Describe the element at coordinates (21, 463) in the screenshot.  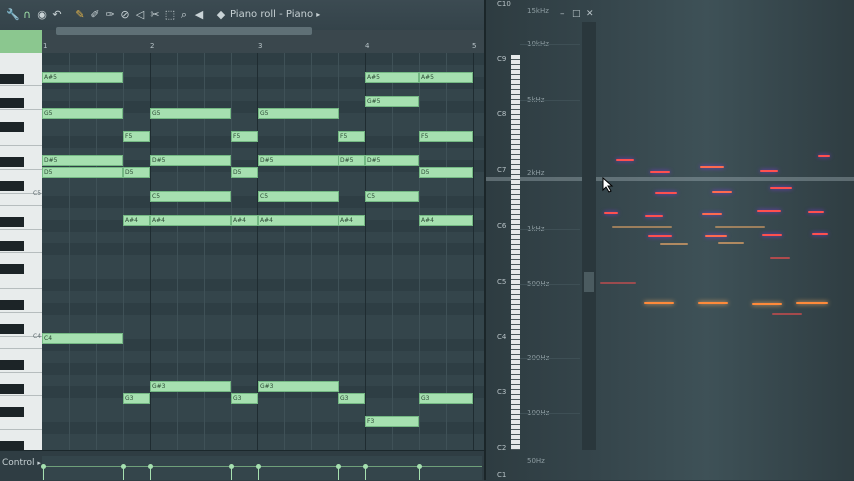
I see `control-selector: Control ▸` at that location.